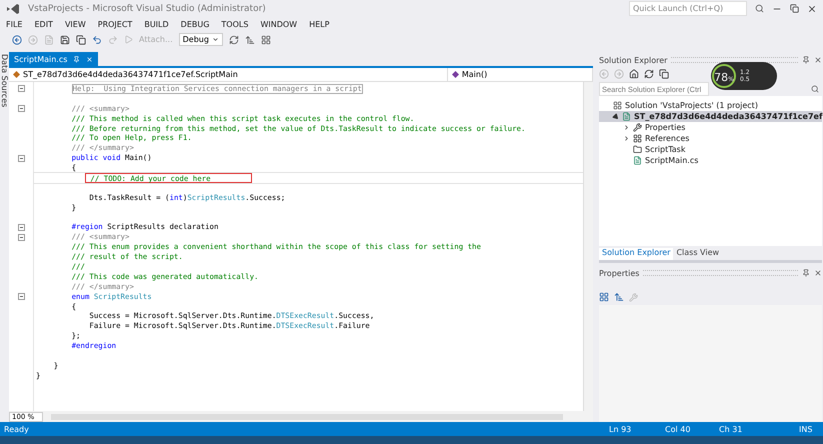 Image resolution: width=823 pixels, height=444 pixels. What do you see at coordinates (97, 39) in the screenshot?
I see `undo-icon` at bounding box center [97, 39].